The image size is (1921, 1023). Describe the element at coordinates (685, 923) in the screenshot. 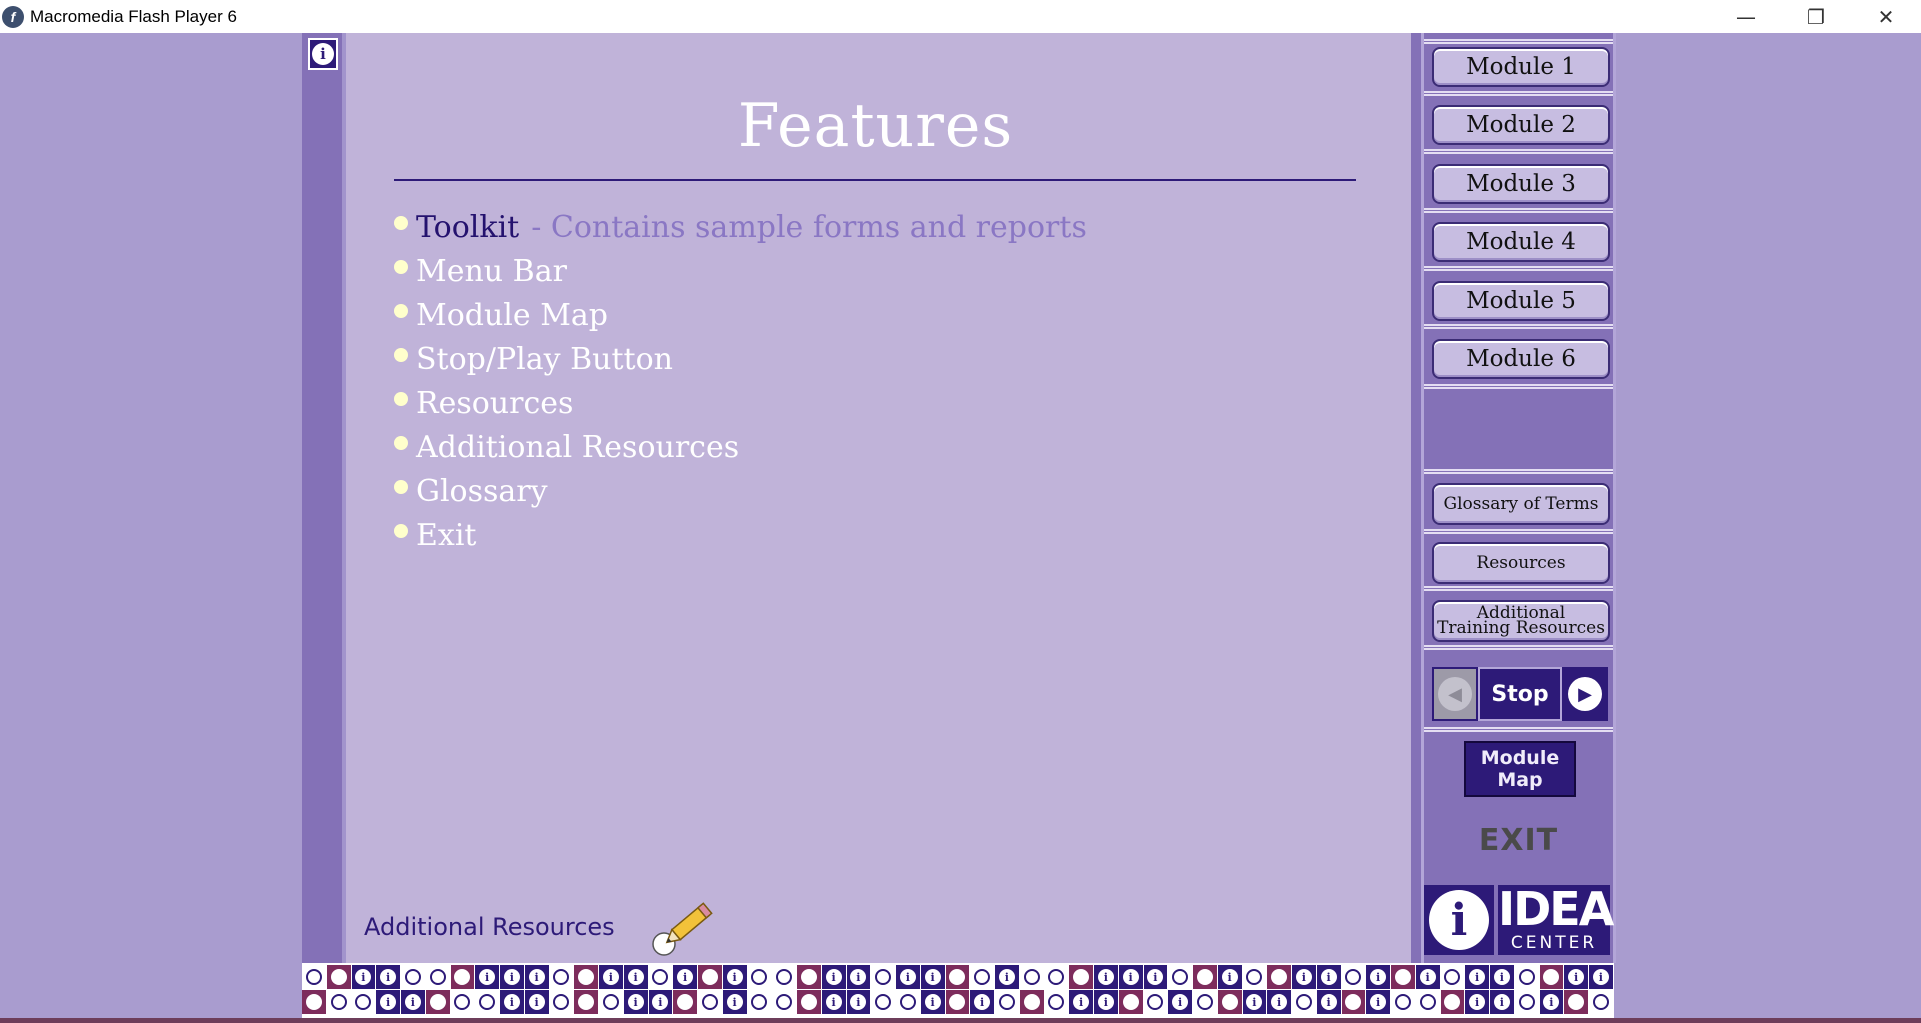

I see `pencil-icon` at that location.